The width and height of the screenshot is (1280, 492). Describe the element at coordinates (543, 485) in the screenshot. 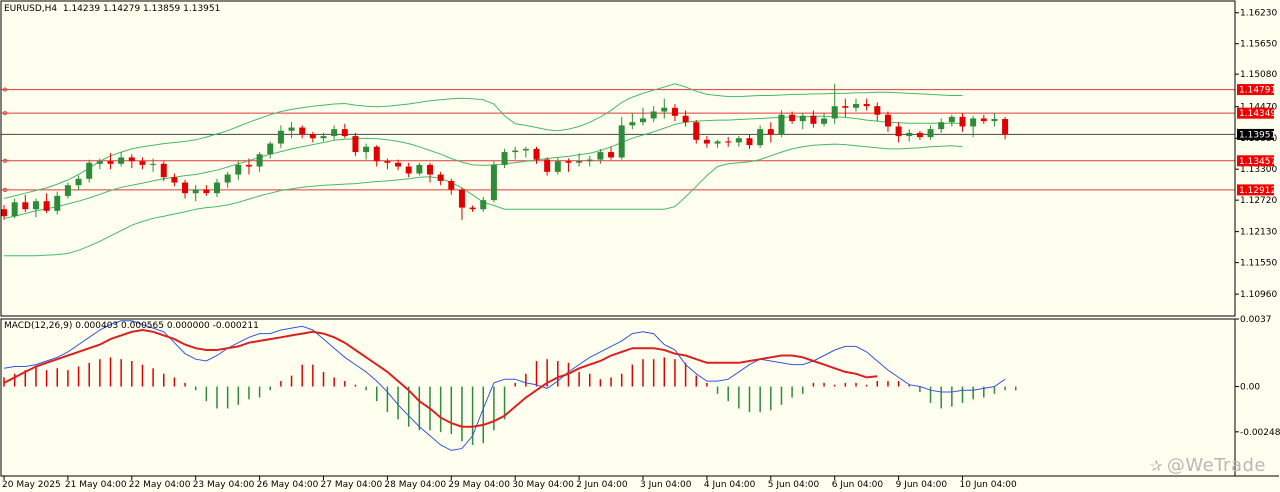

I see `time-tick-label: 30 May 04:00` at that location.